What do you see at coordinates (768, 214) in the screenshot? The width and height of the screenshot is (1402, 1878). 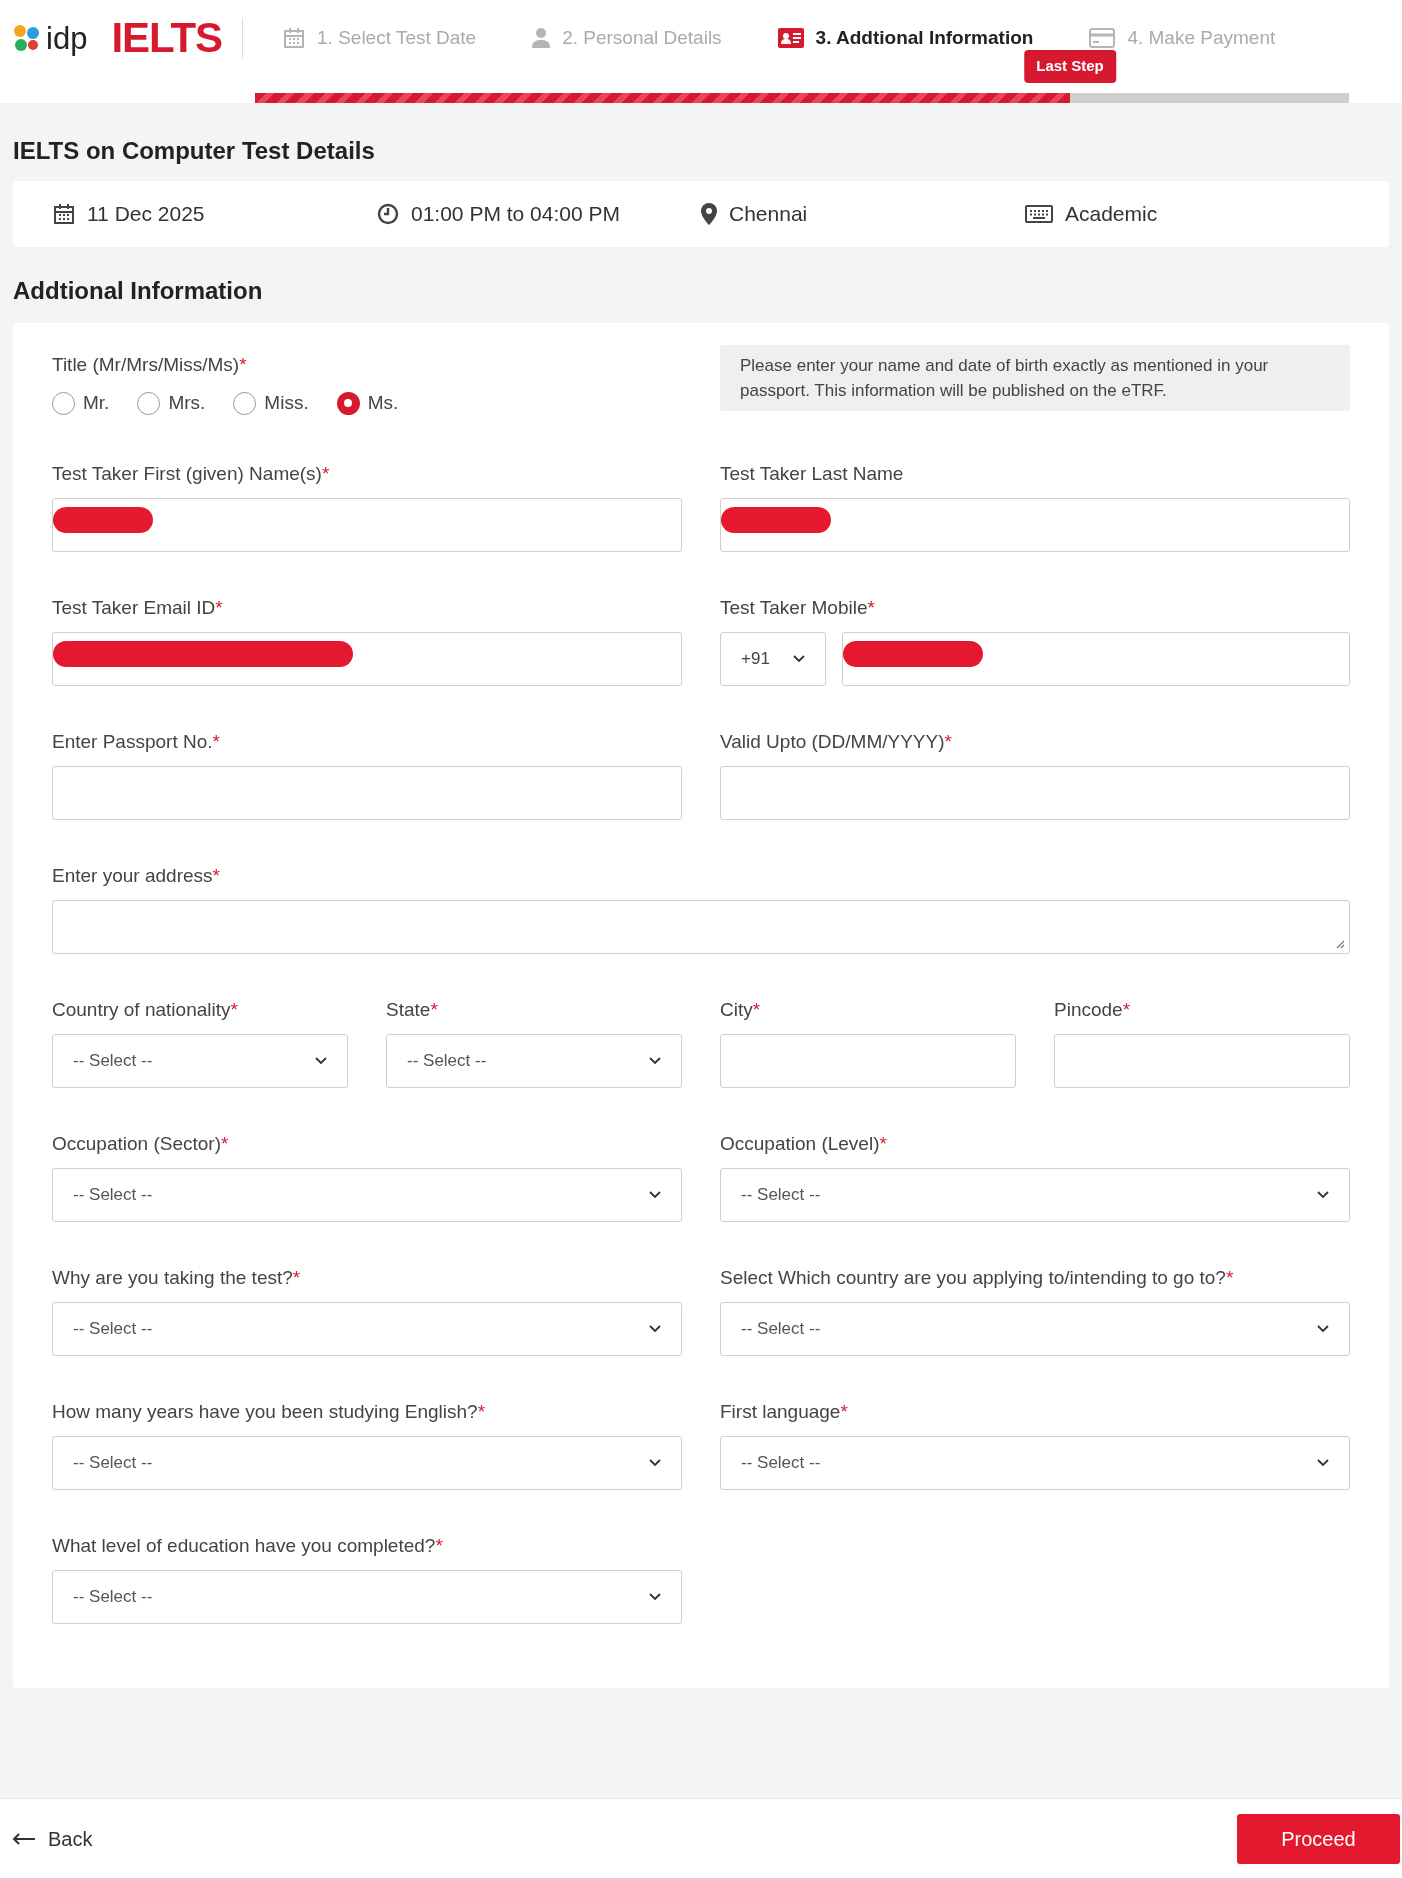 I see `test-detail-text: Chennai` at bounding box center [768, 214].